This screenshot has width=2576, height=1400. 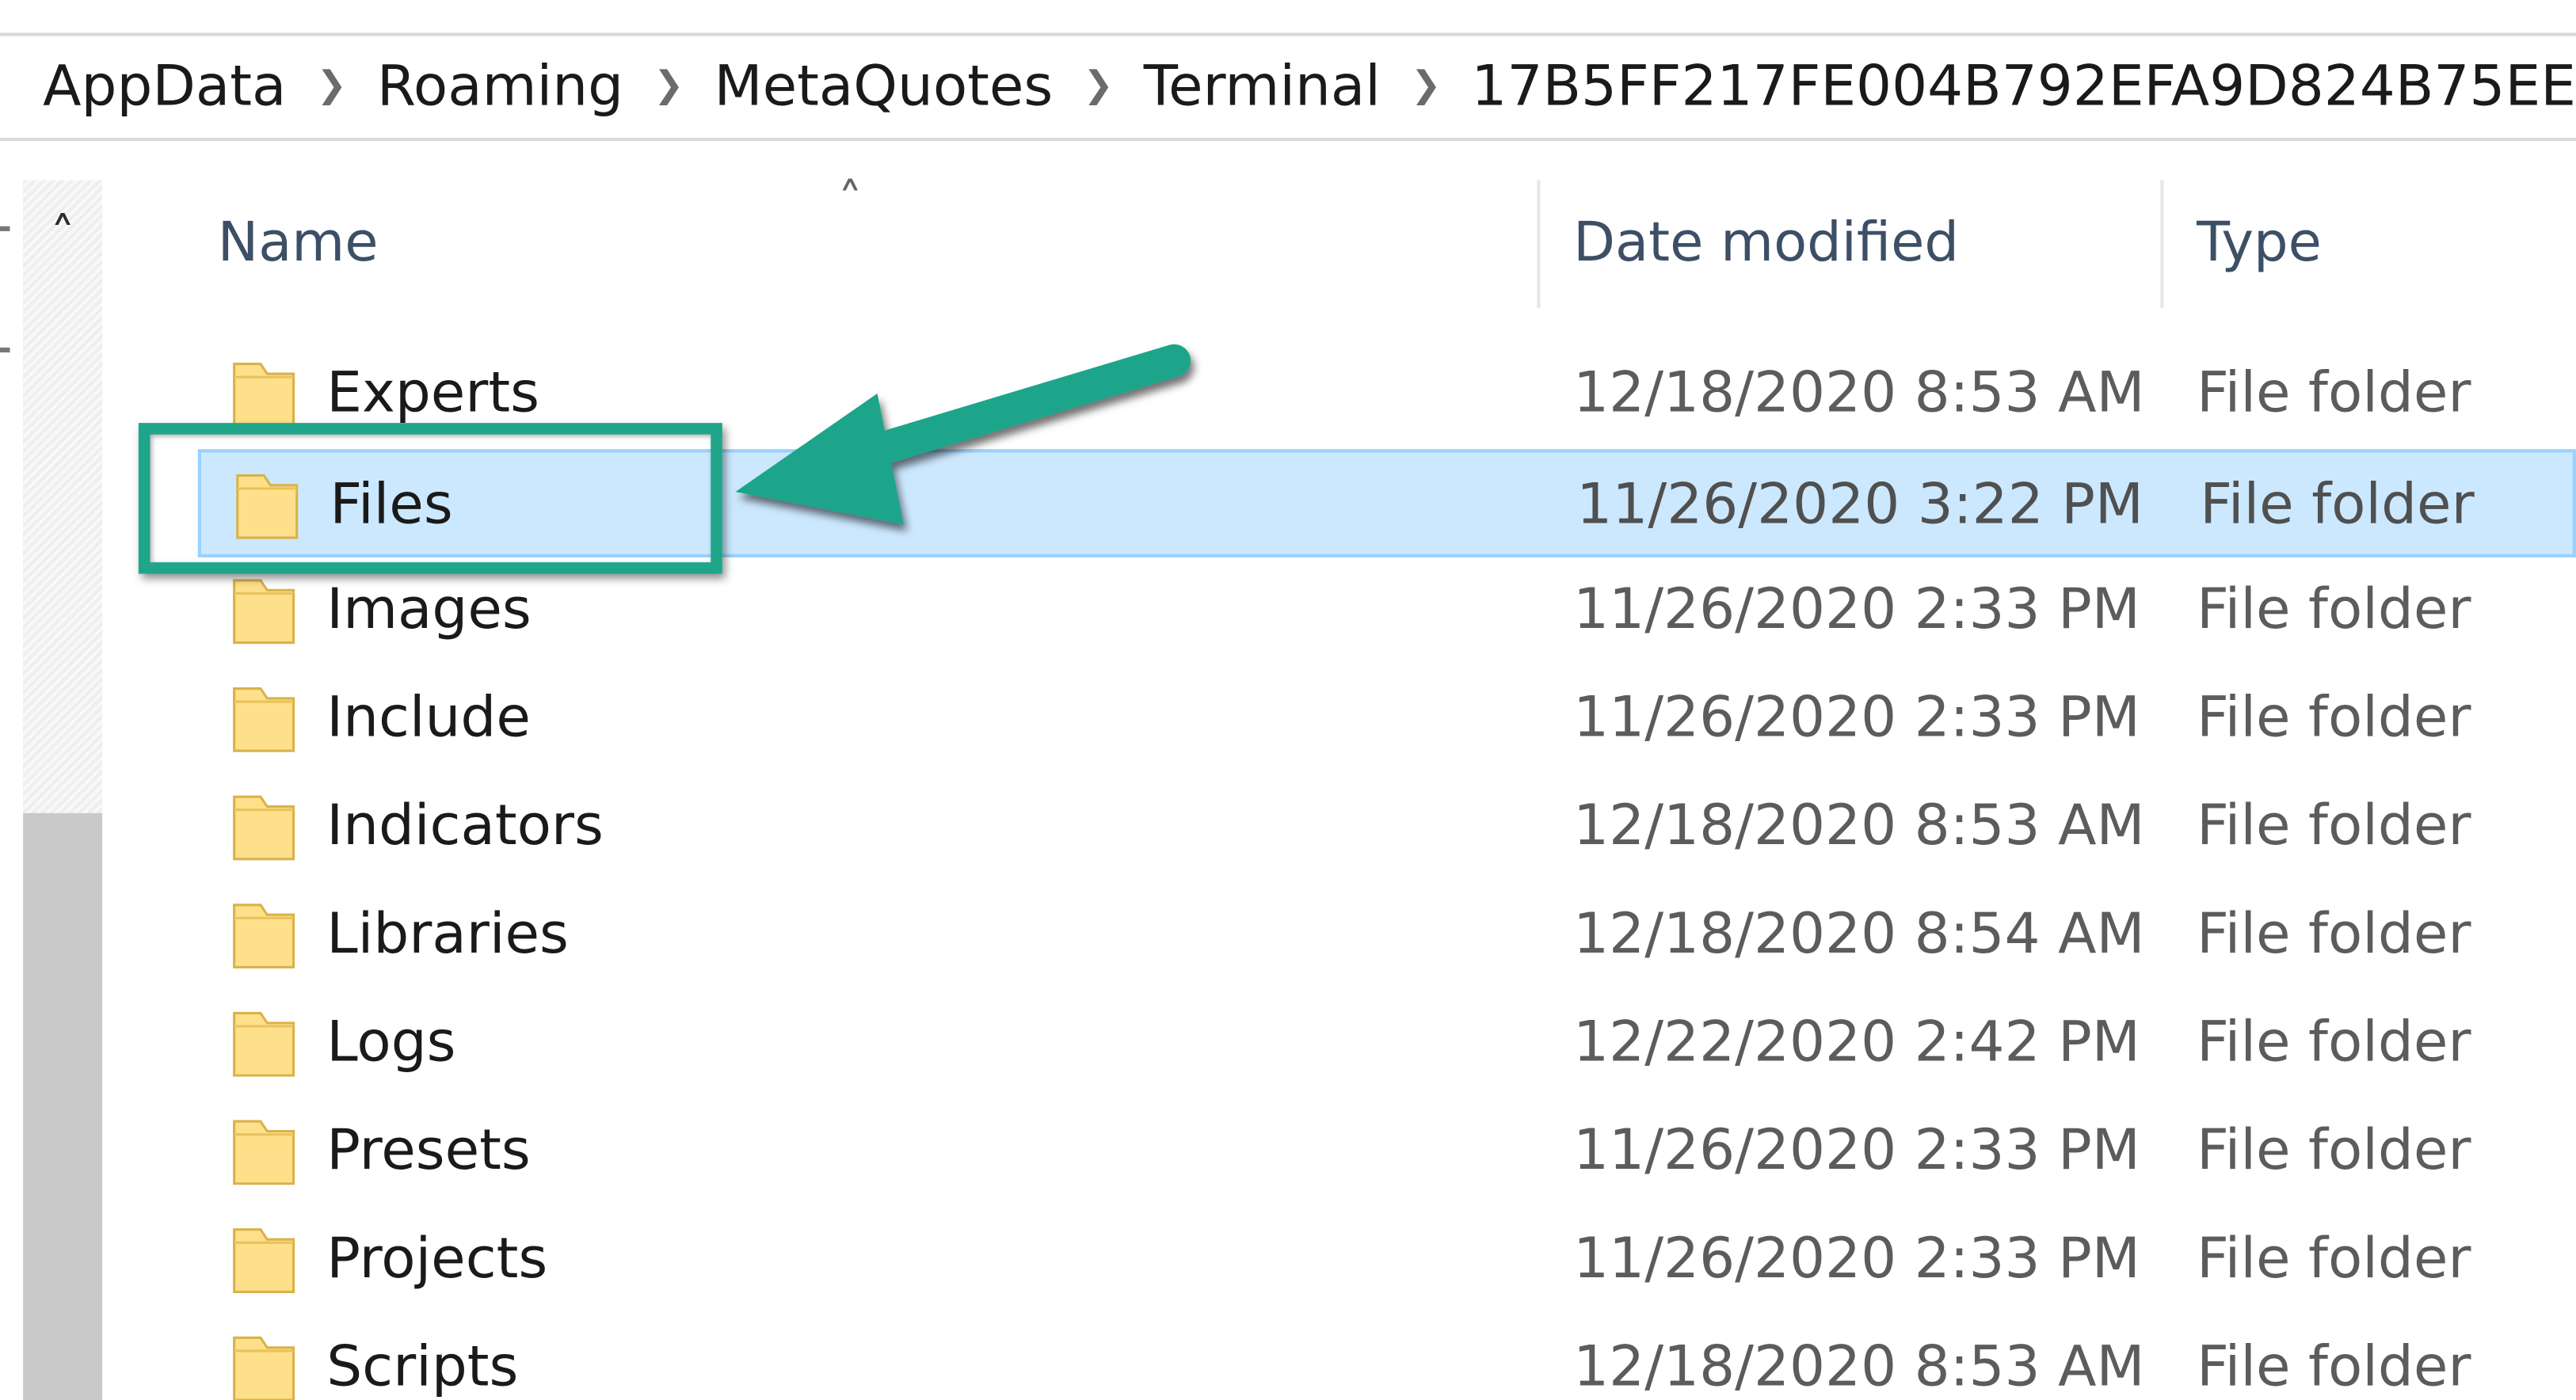 I want to click on navigation-pane-scrollbar: ˄, so click(x=63, y=790).